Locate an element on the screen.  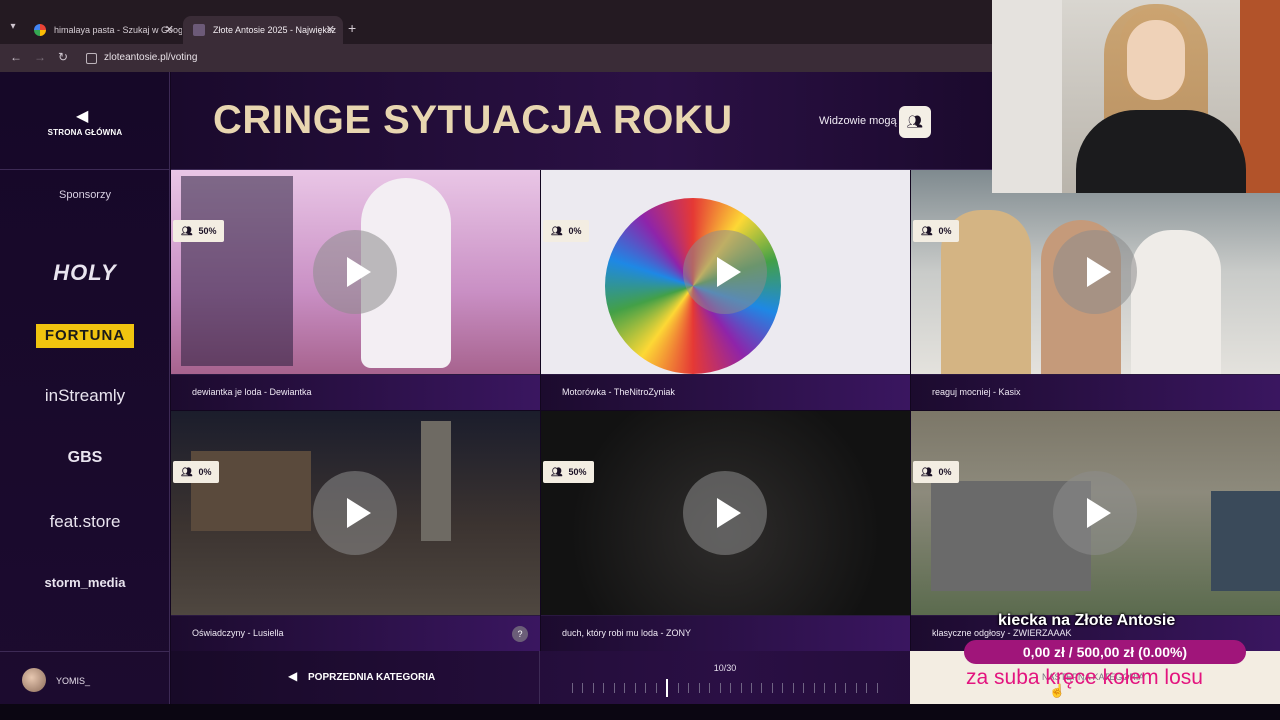
nominee-card: 👥︎ 50% dewiantka je loda - Dewiantka is located at coordinates (355, 290).